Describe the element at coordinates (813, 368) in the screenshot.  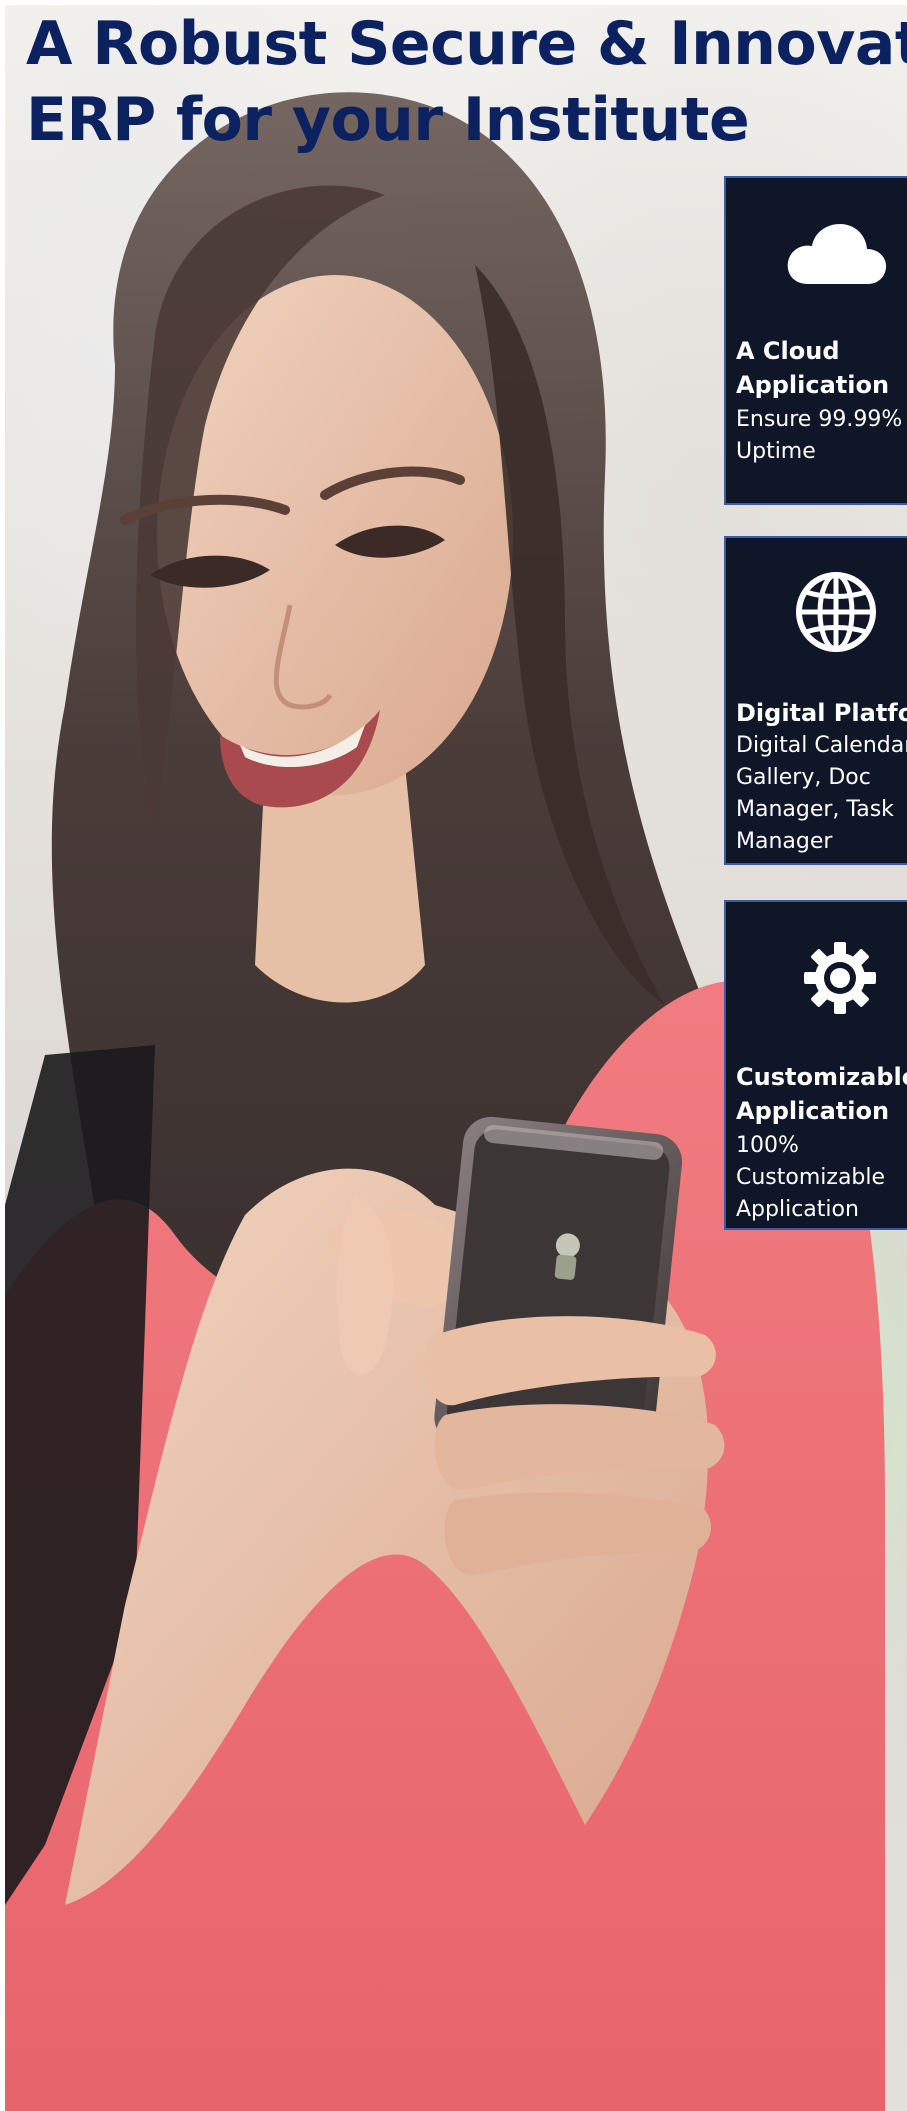
I see `feature-title: A Cloud Application` at that location.